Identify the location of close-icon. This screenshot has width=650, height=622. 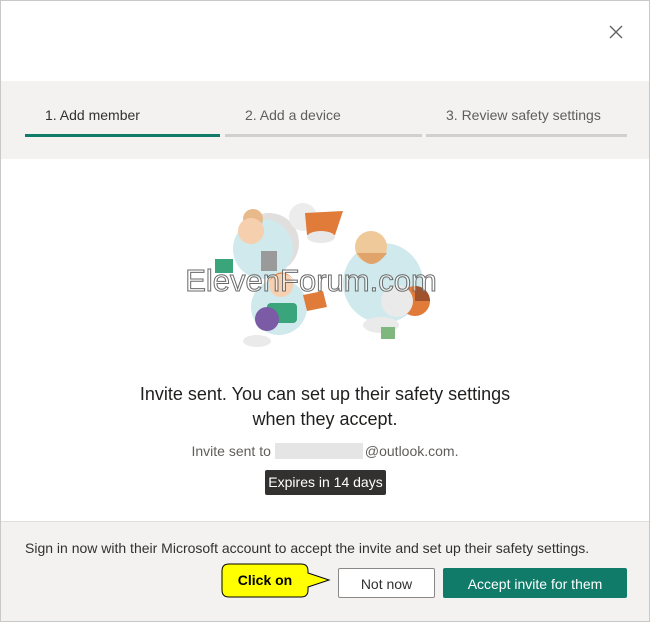
(616, 32).